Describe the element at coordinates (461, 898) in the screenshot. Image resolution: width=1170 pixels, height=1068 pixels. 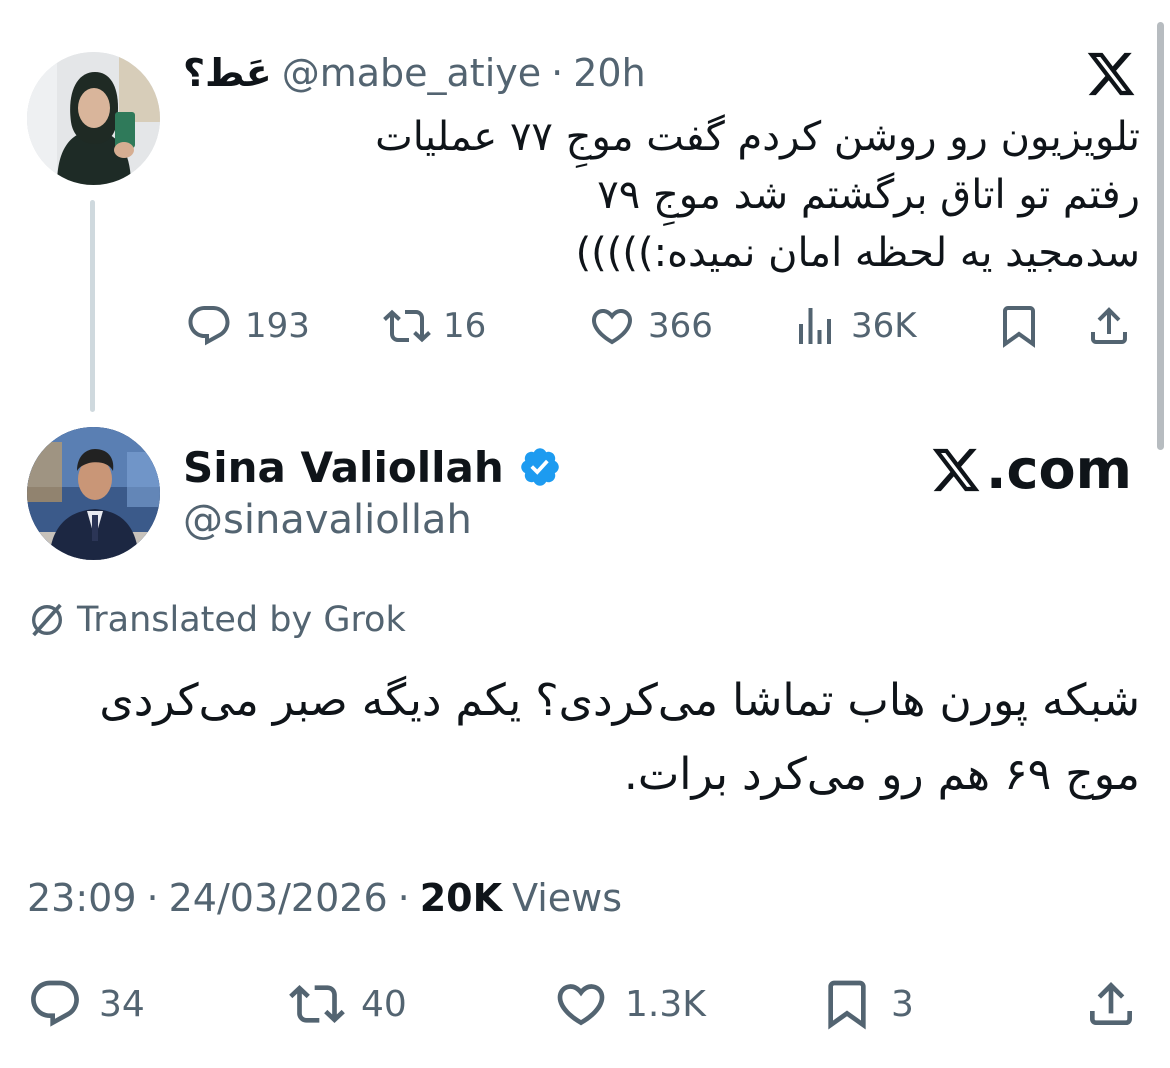
I see `views-count: 20K` at that location.